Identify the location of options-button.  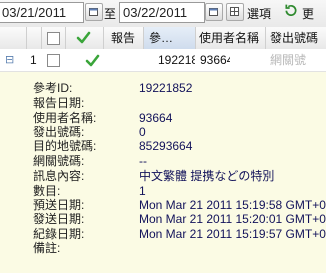
(235, 12).